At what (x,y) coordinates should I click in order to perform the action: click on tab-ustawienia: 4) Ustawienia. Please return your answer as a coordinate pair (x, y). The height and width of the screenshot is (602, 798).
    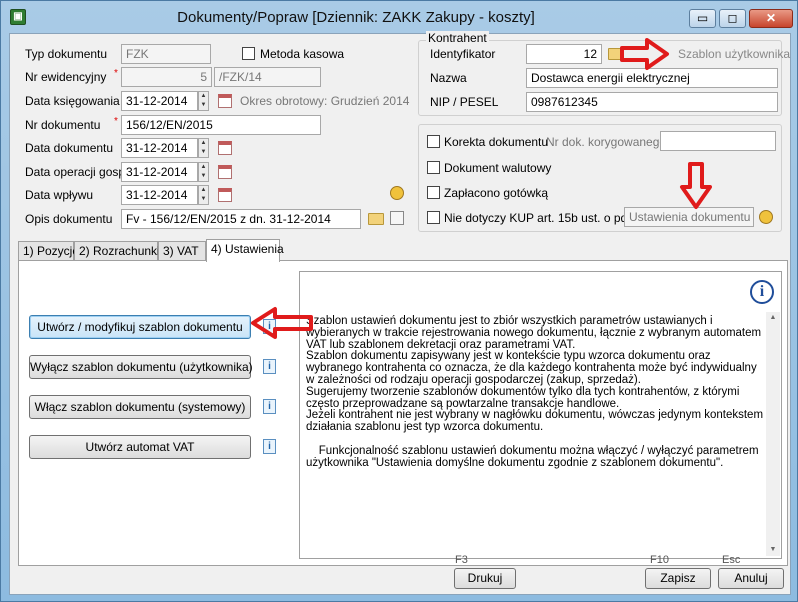
    Looking at the image, I should click on (245, 250).